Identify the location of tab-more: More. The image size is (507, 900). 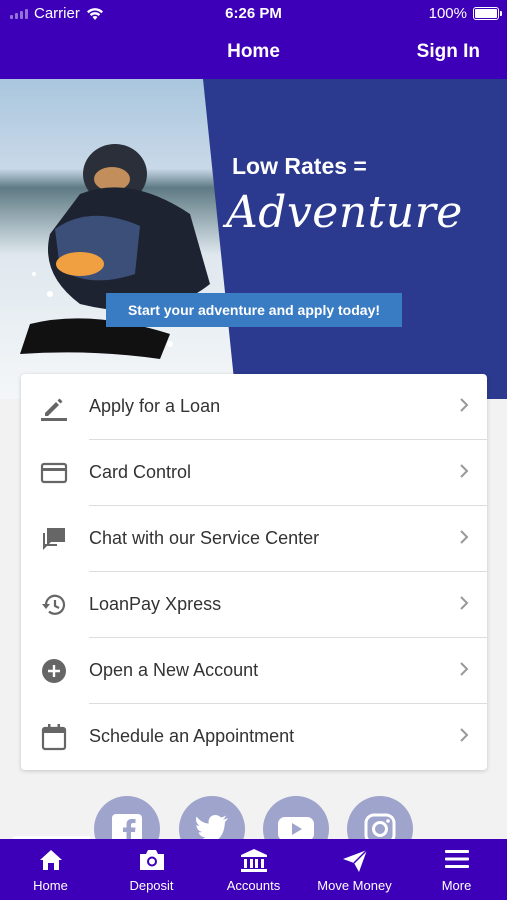
(456, 869).